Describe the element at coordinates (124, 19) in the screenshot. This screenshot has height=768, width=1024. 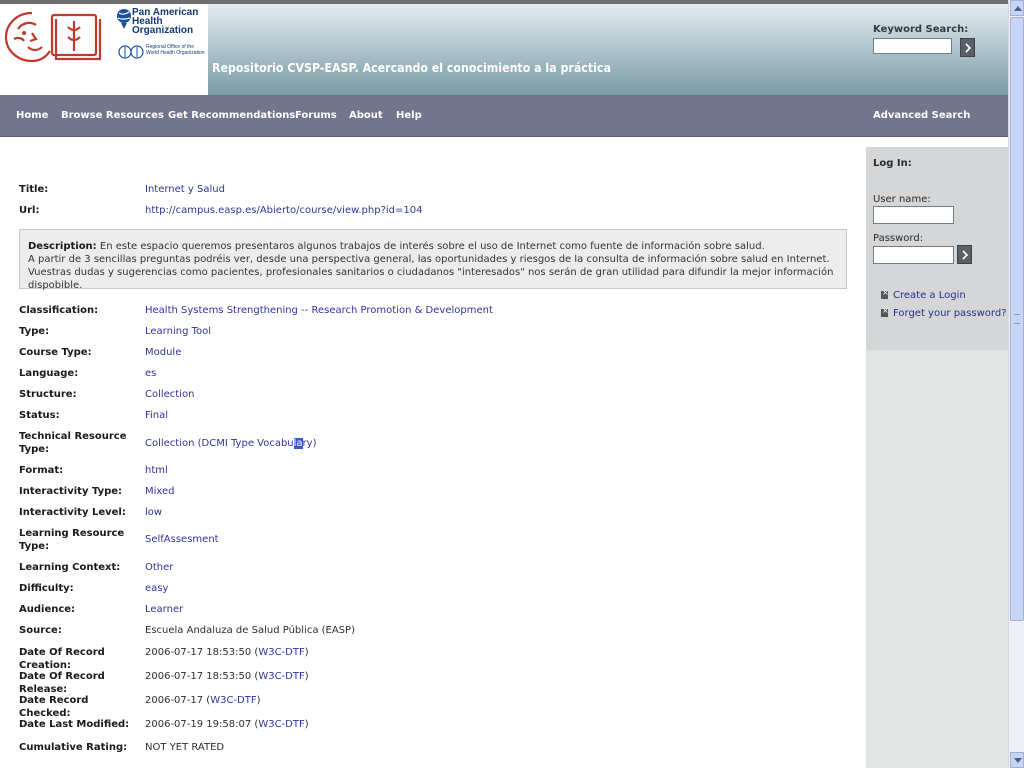
I see `globe-icon` at that location.